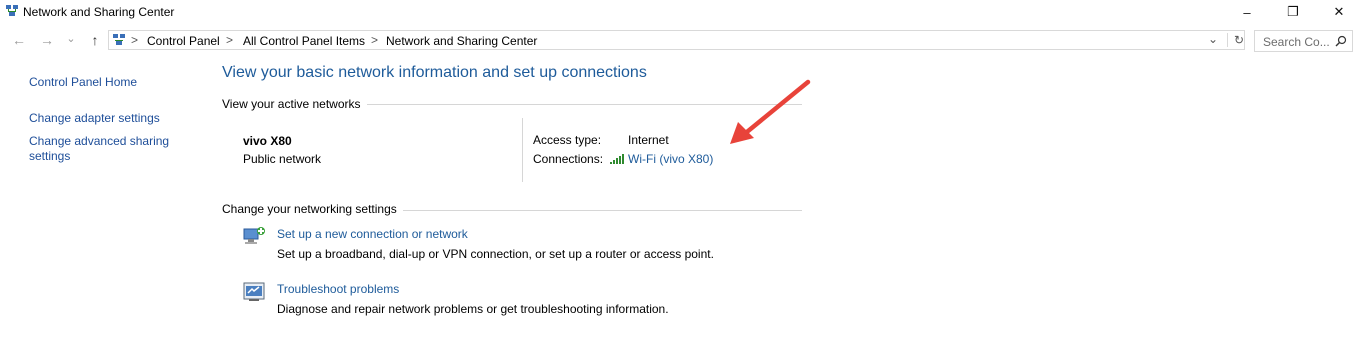  What do you see at coordinates (770, 111) in the screenshot?
I see `red-arrow-icon` at bounding box center [770, 111].